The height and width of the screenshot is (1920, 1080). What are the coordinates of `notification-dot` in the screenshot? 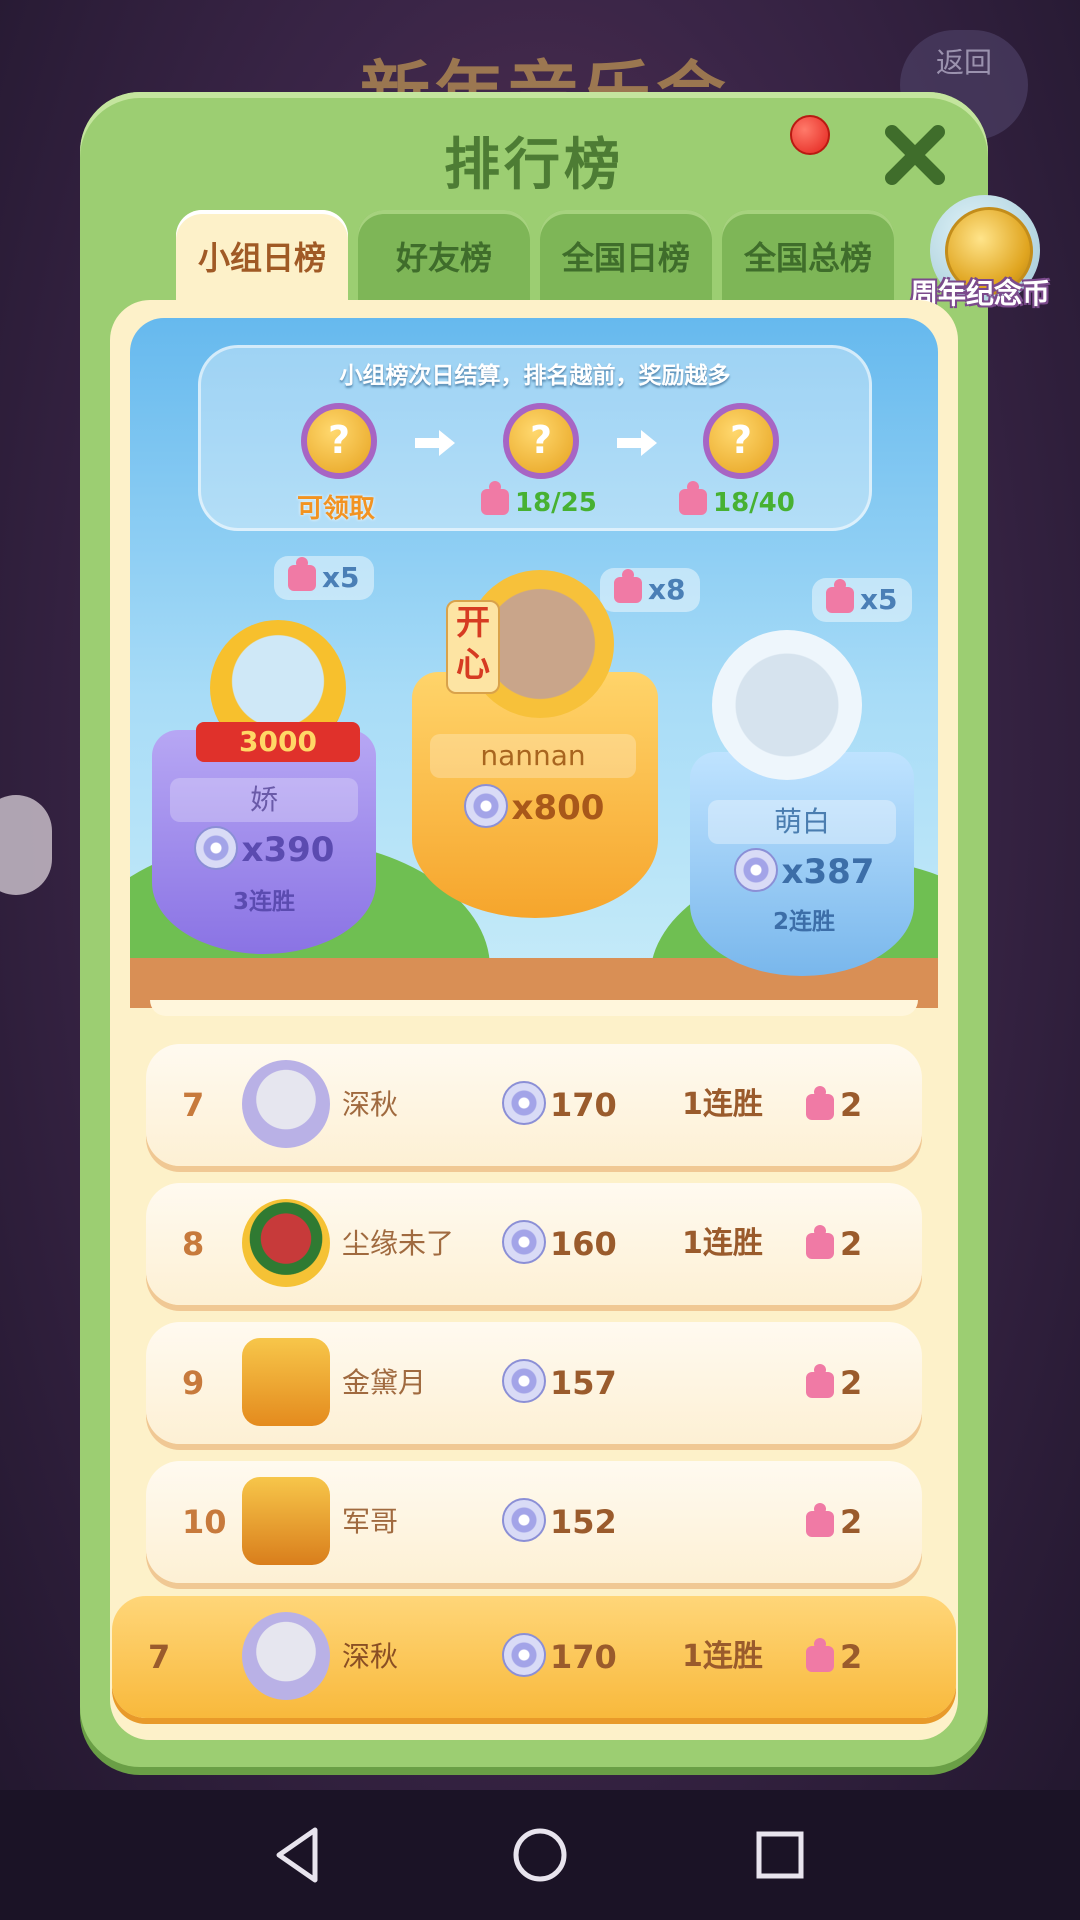 It's located at (810, 135).